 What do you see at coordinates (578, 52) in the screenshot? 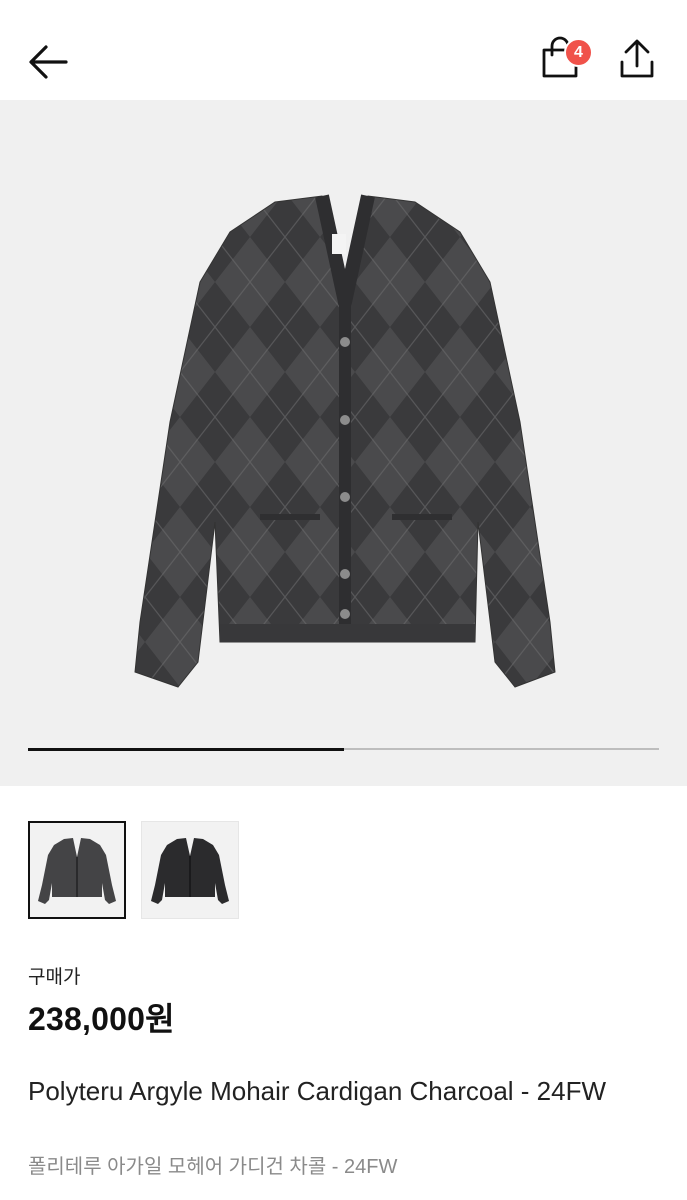
I see `cart-count-badge: 4` at bounding box center [578, 52].